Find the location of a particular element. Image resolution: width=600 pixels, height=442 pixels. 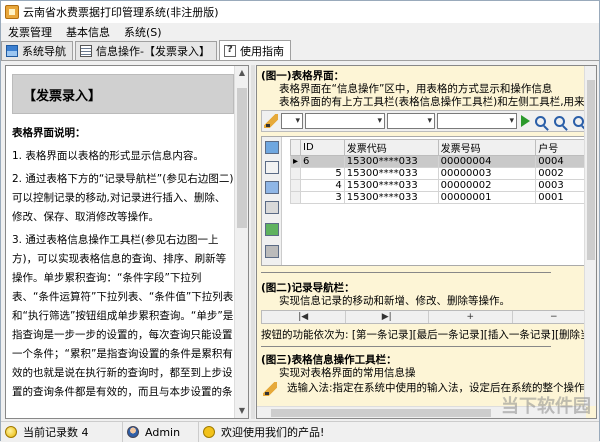

right-vertical-scrollbar is located at coordinates (590, 236).